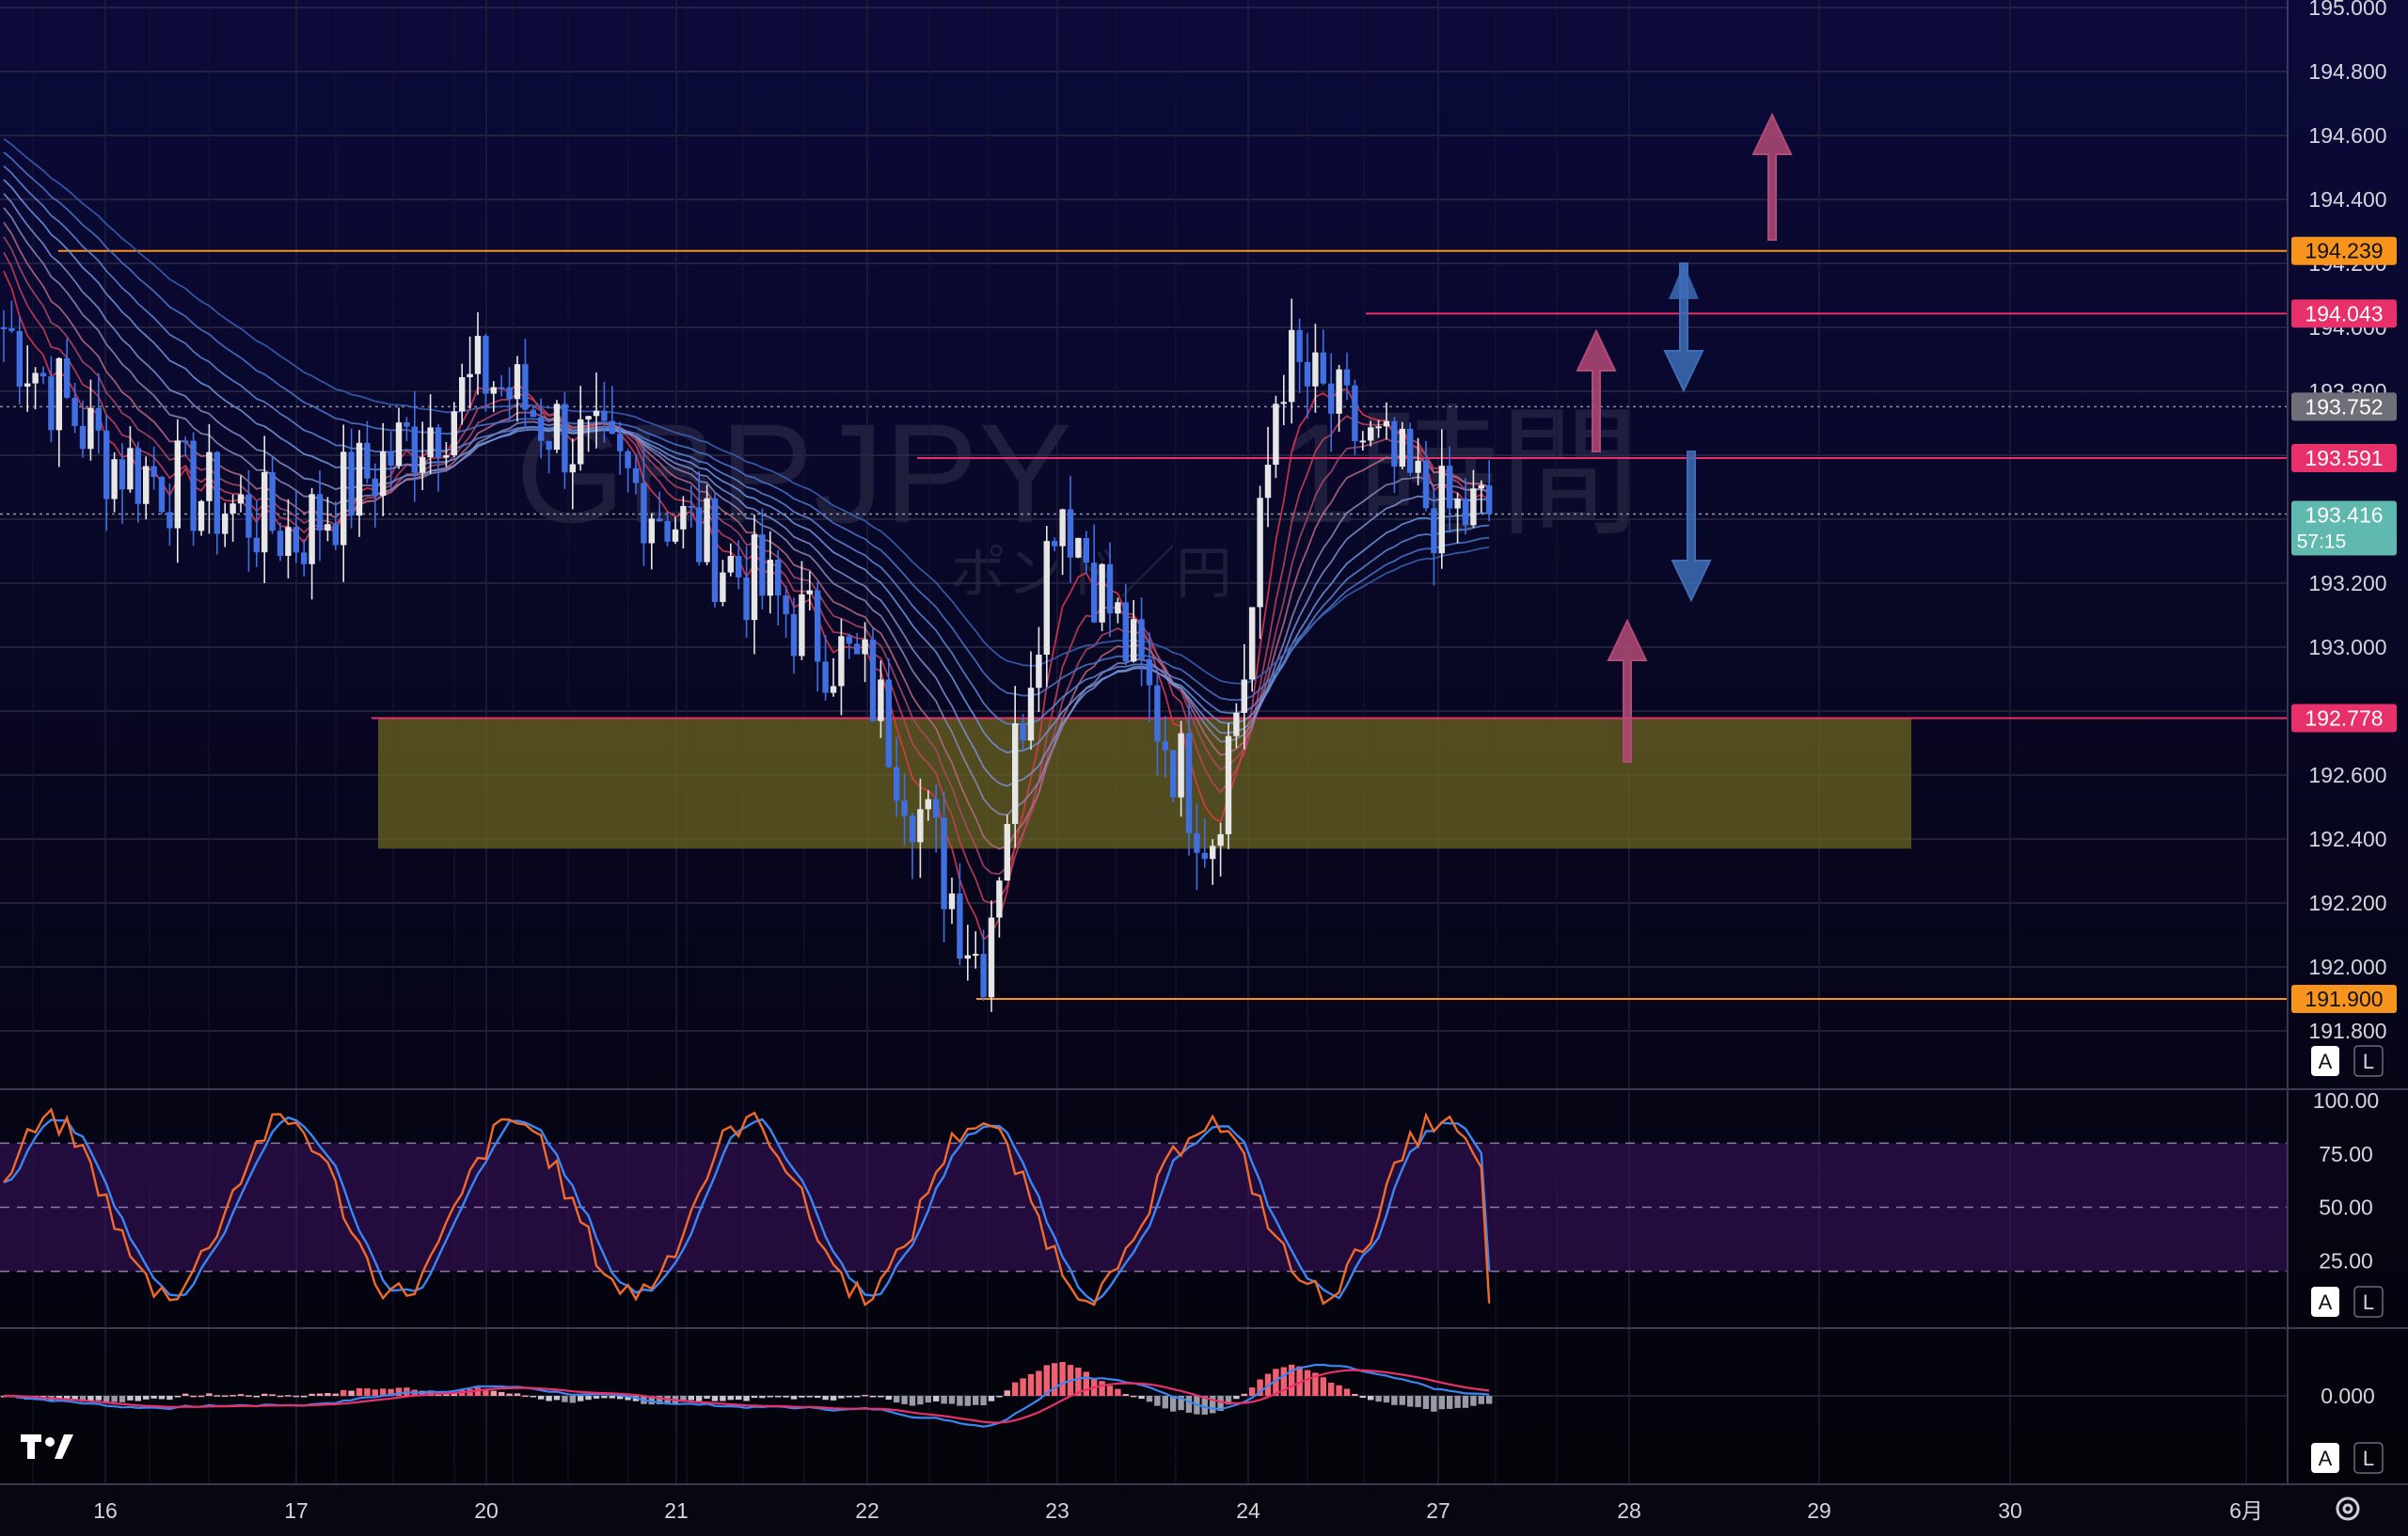 This screenshot has height=1536, width=2408. What do you see at coordinates (1057, 1510) in the screenshot?
I see `time-tick: 23` at bounding box center [1057, 1510].